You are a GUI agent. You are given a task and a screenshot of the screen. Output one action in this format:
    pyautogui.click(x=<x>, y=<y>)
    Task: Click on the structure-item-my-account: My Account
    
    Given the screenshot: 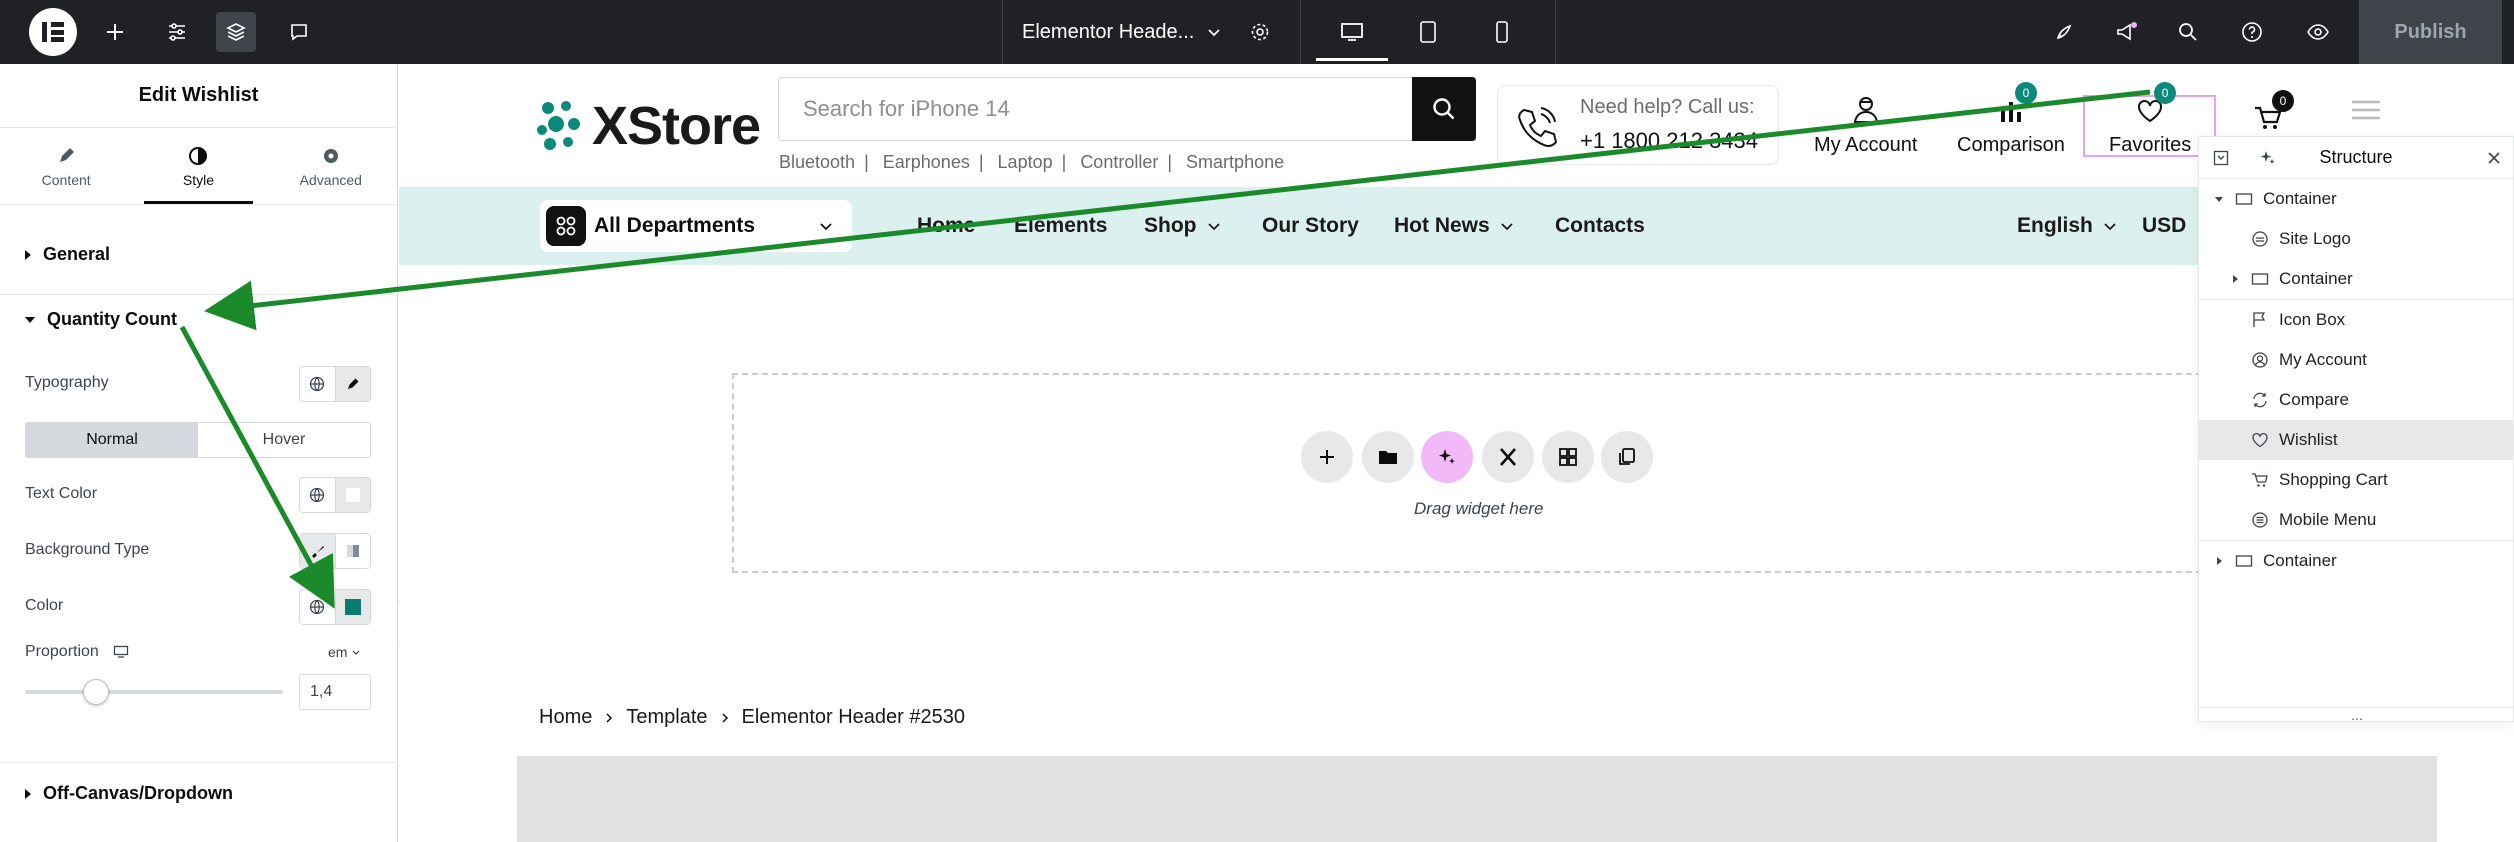 What is the action you would take?
    pyautogui.click(x=2356, y=360)
    